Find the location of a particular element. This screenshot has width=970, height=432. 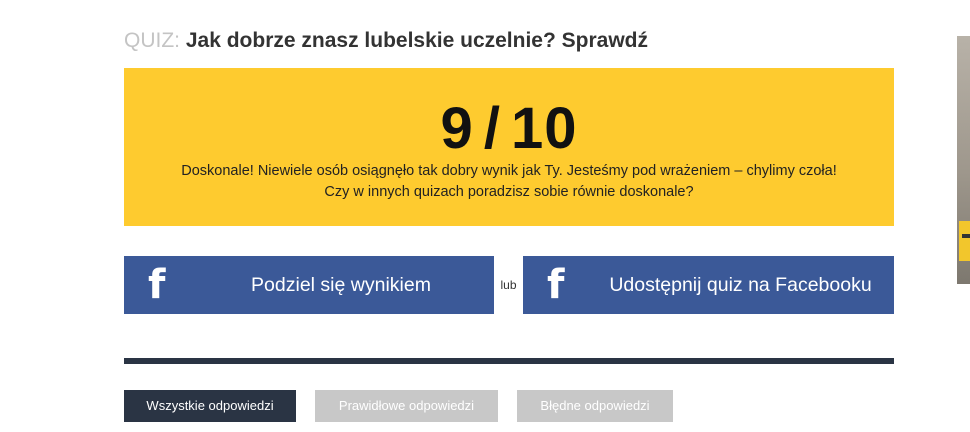

section-divider is located at coordinates (509, 361).